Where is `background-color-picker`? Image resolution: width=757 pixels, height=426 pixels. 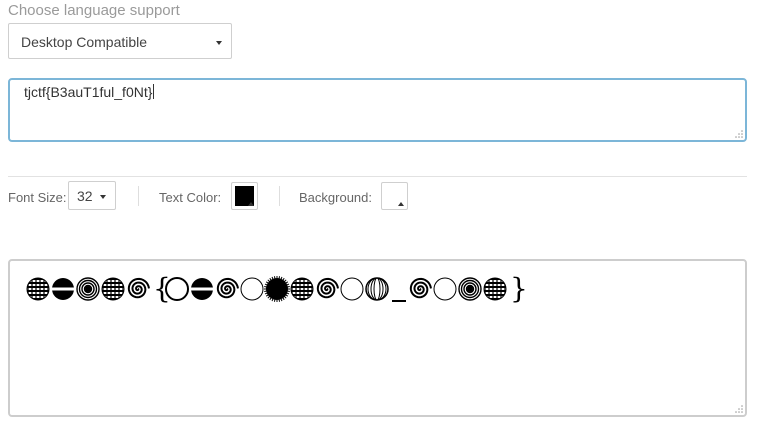
background-color-picker is located at coordinates (394, 196).